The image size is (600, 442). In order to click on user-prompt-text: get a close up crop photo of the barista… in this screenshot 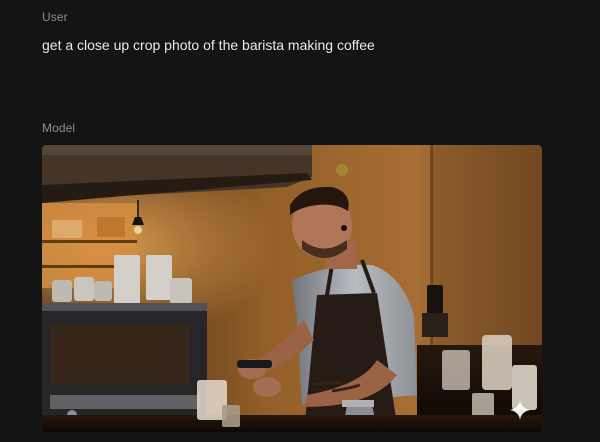, I will do `click(208, 45)`.